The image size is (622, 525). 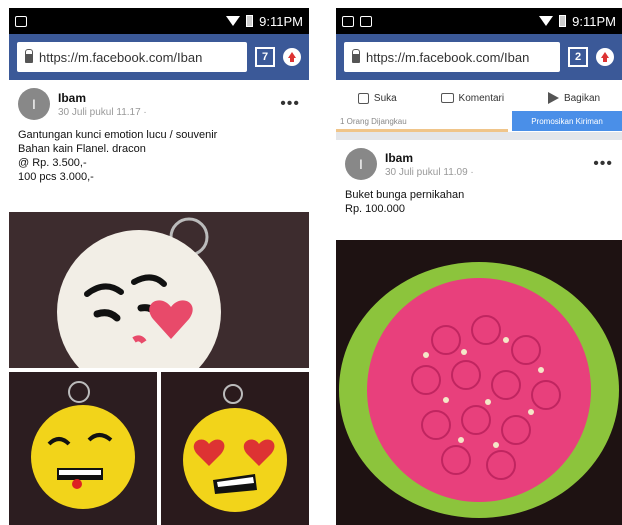 I want to click on share-button: Bagikan, so click(x=574, y=98).